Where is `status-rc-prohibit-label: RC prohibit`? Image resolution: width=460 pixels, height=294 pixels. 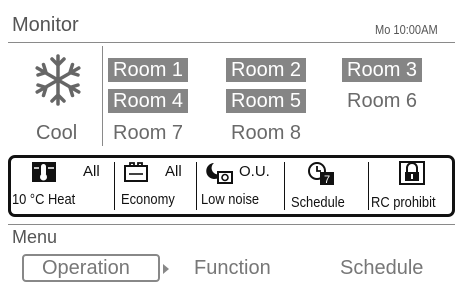 status-rc-prohibit-label: RC prohibit is located at coordinates (403, 202).